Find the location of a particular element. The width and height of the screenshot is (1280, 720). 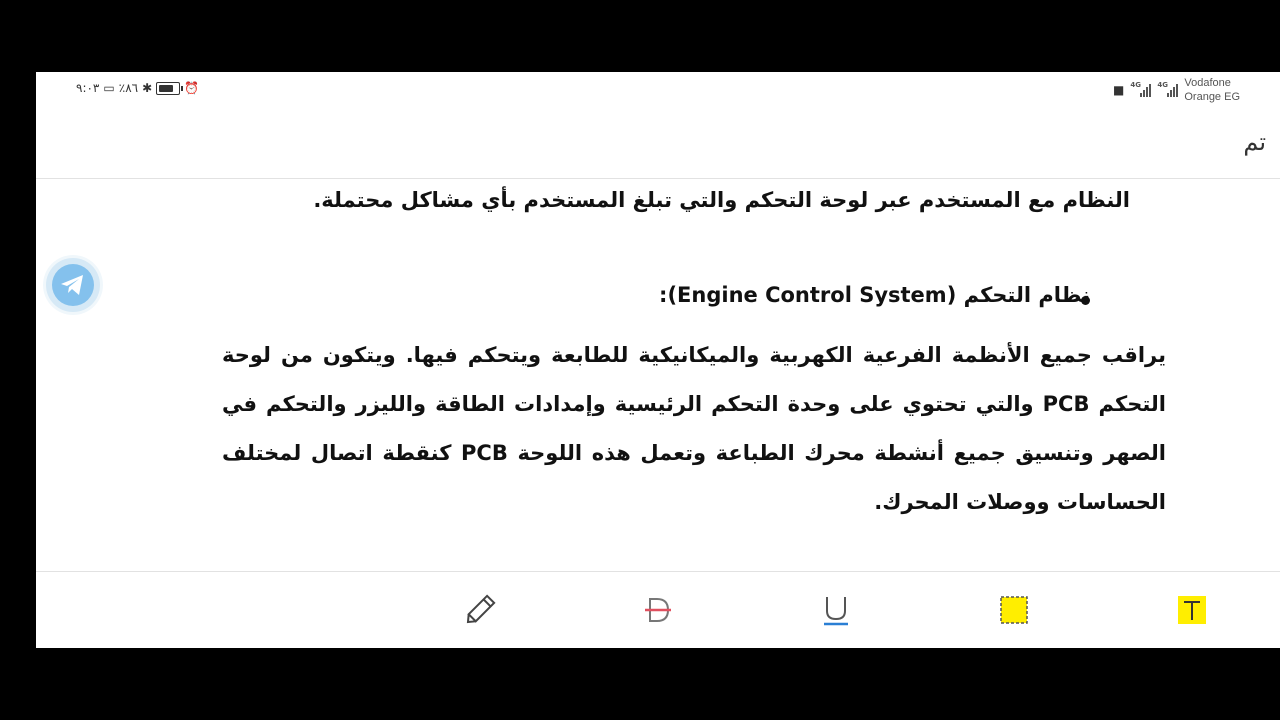

area-highlight-icon is located at coordinates (1014, 610).